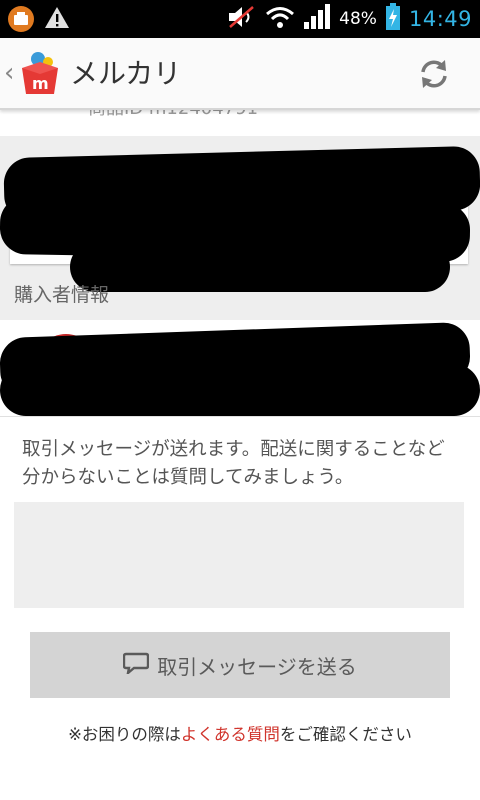 Image resolution: width=480 pixels, height=800 pixels. Describe the element at coordinates (440, 19) in the screenshot. I see `clock: 14:49` at that location.